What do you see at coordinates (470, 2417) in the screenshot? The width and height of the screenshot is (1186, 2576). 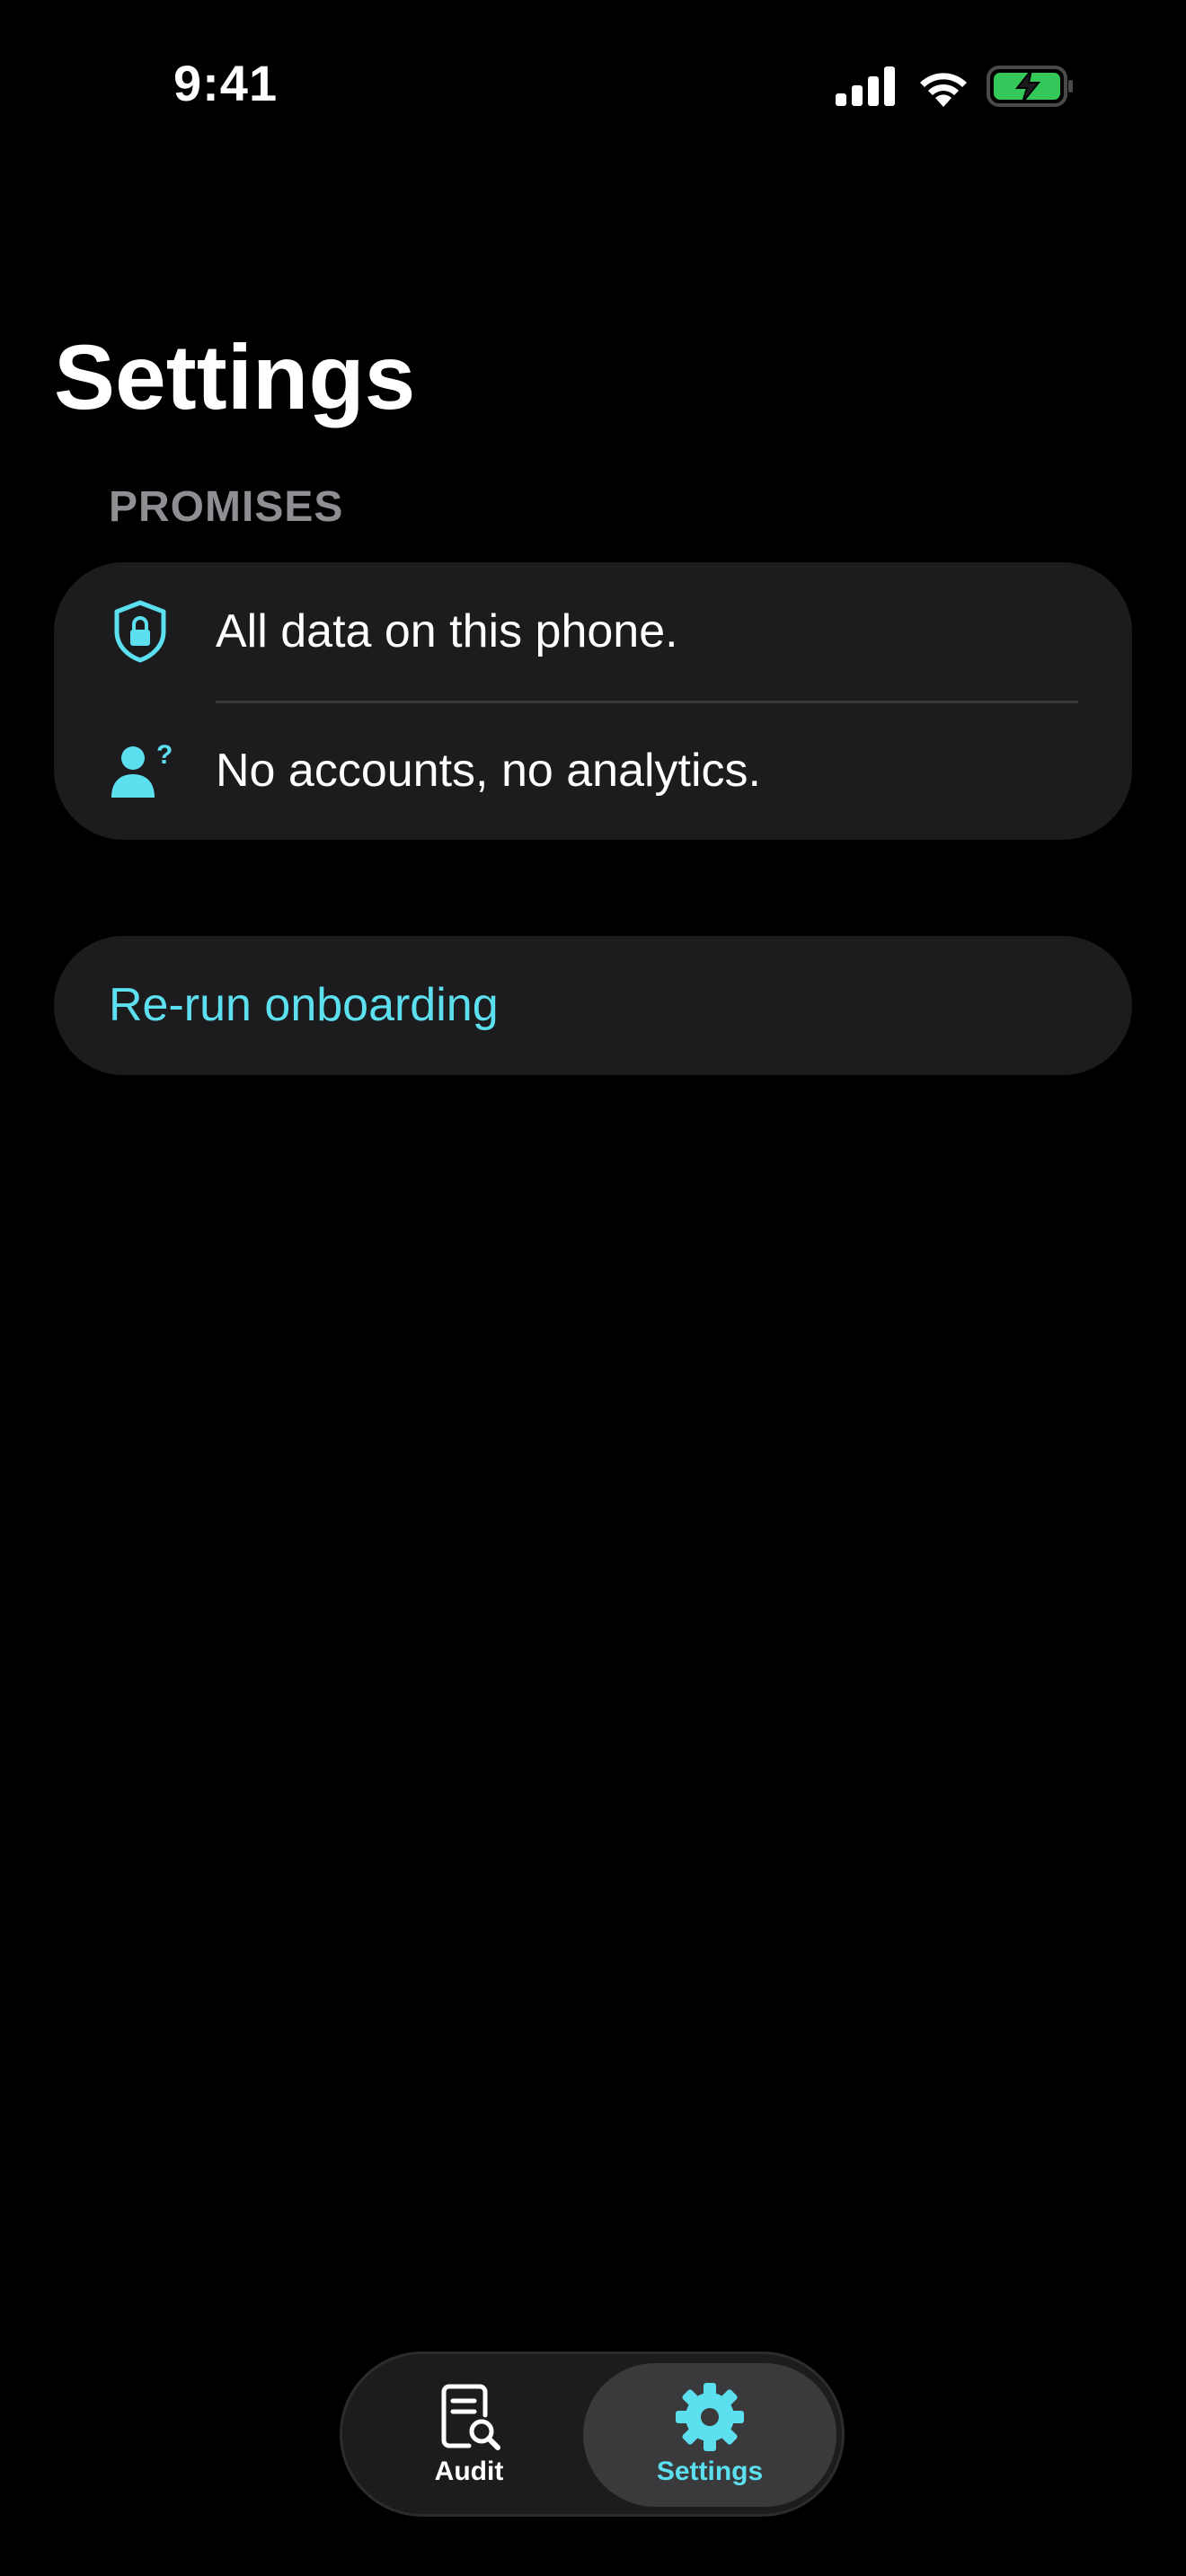 I see `document-search-icon` at bounding box center [470, 2417].